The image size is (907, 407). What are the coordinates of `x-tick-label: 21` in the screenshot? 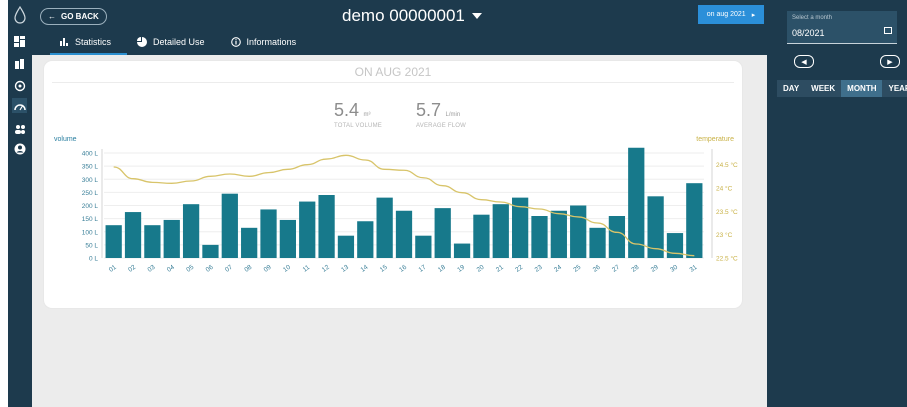 It's located at (500, 269).